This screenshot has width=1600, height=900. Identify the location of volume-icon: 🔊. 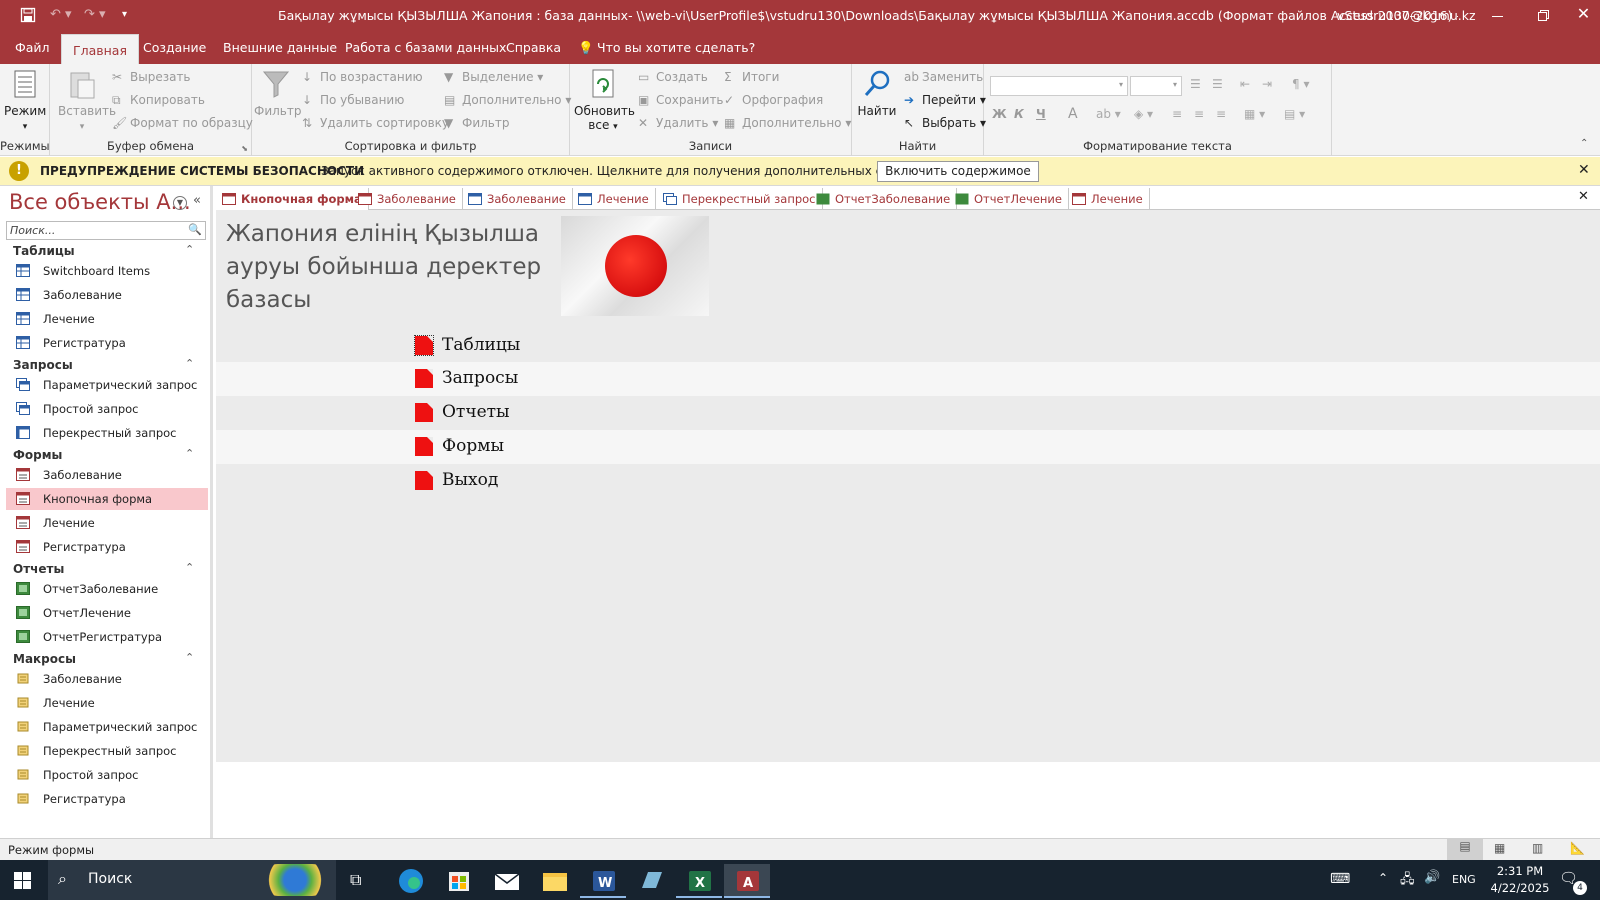
(1432, 877).